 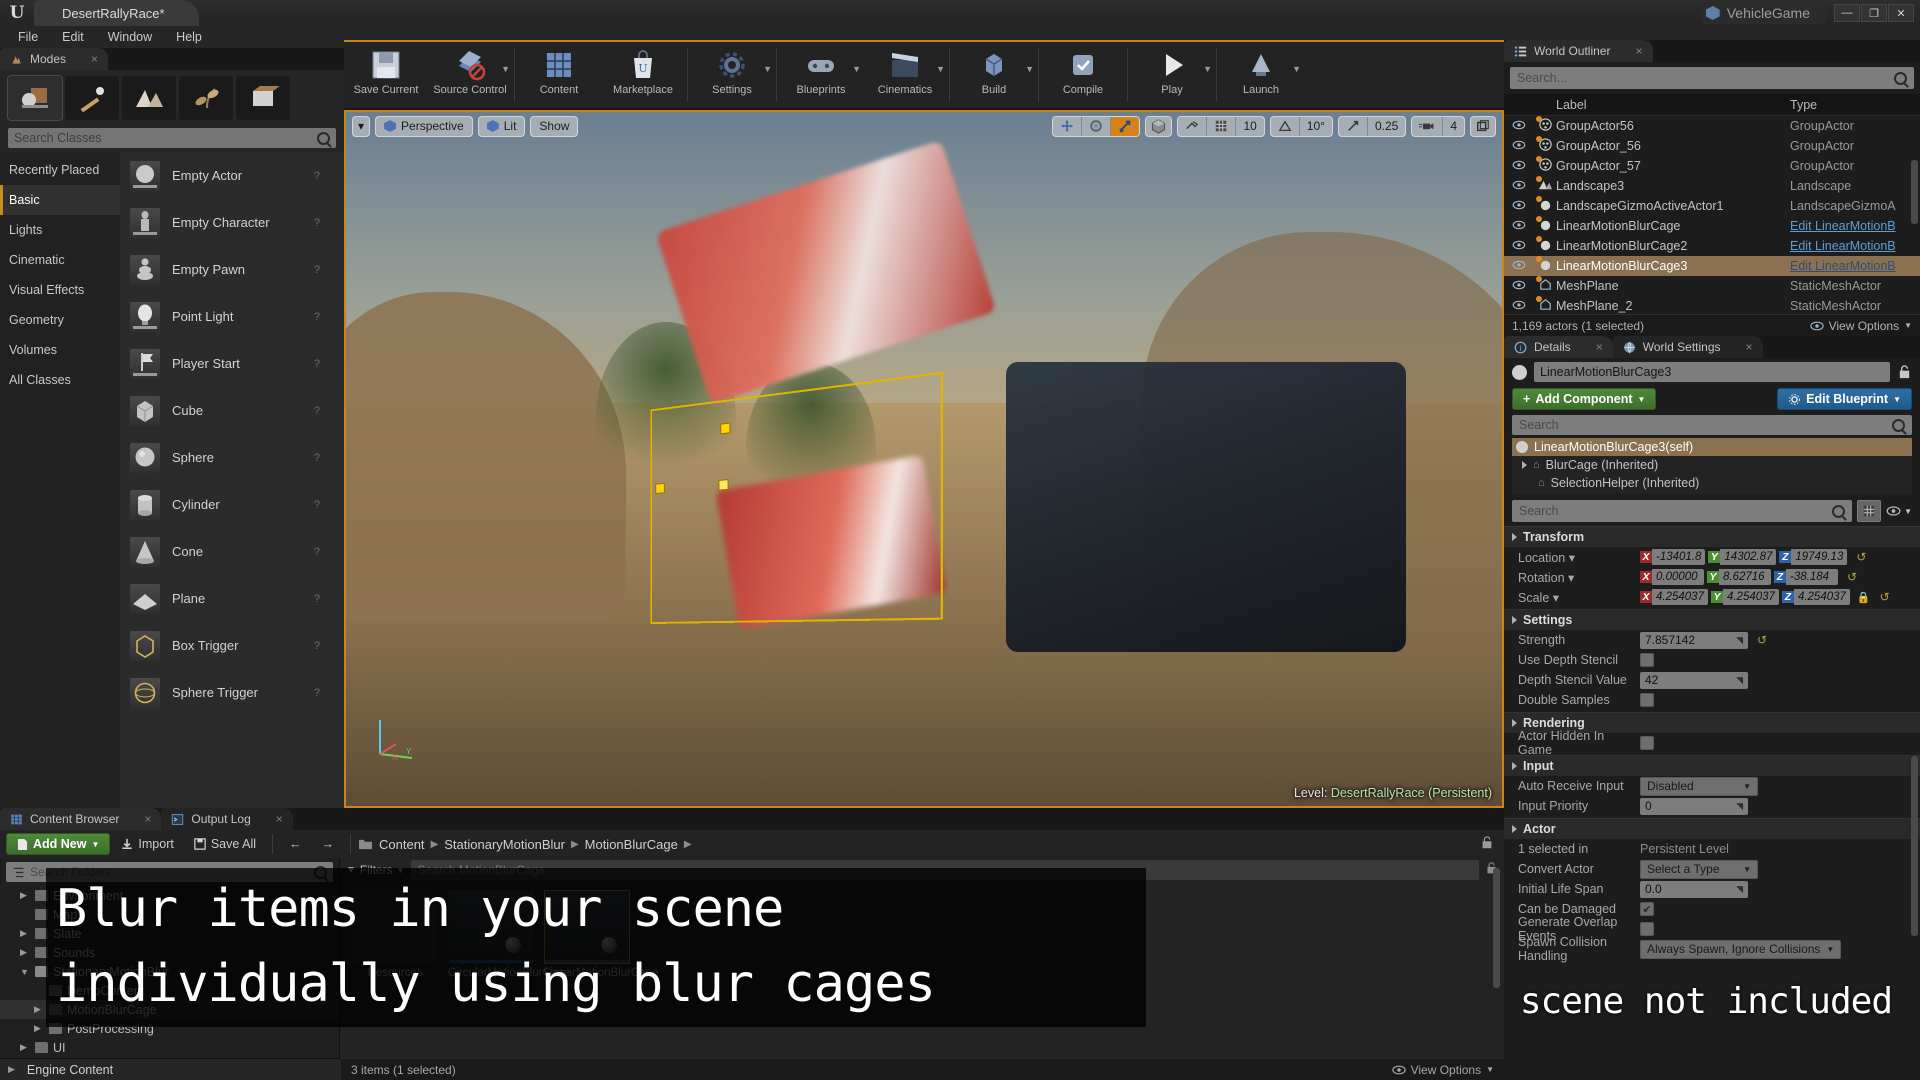 What do you see at coordinates (232, 551) in the screenshot?
I see `placeable-item-cone: Cone?` at bounding box center [232, 551].